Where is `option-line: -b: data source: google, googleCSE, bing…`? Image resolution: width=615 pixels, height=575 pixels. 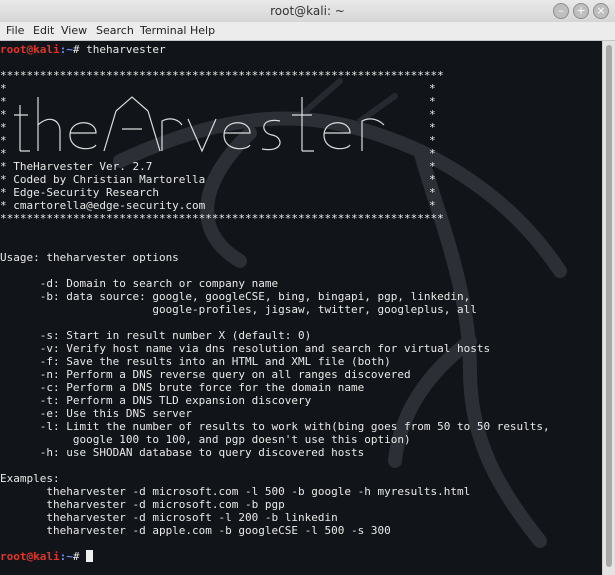
option-line: -b: data source: google, googleCSE, bing… is located at coordinates (235, 296).